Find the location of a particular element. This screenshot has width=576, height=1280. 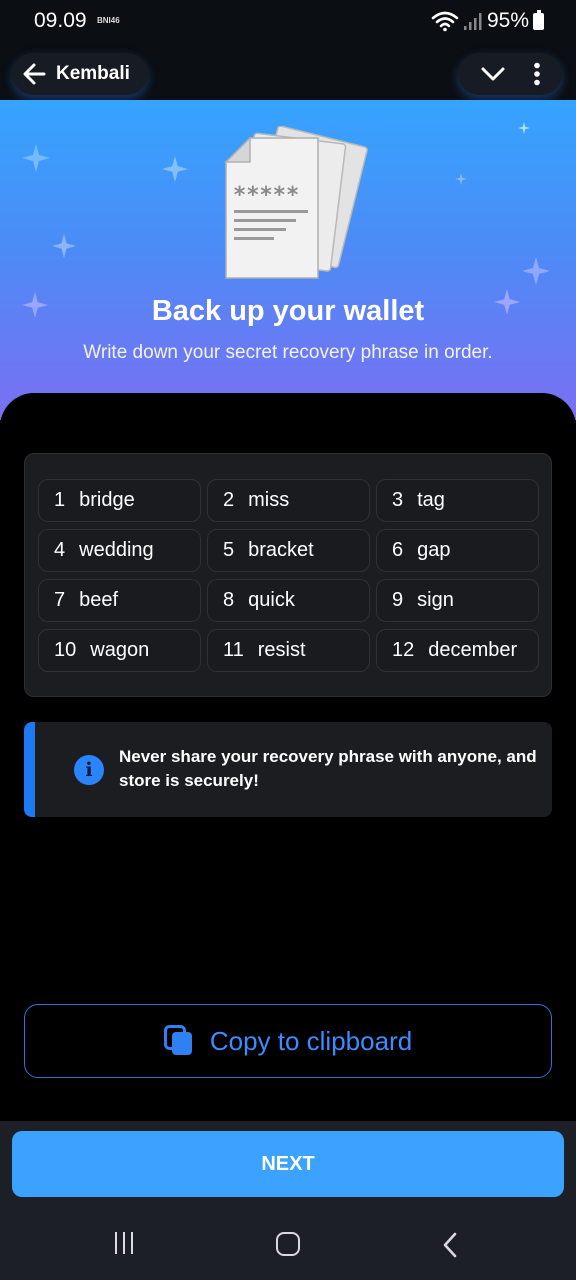

word-text: miss is located at coordinates (269, 500).